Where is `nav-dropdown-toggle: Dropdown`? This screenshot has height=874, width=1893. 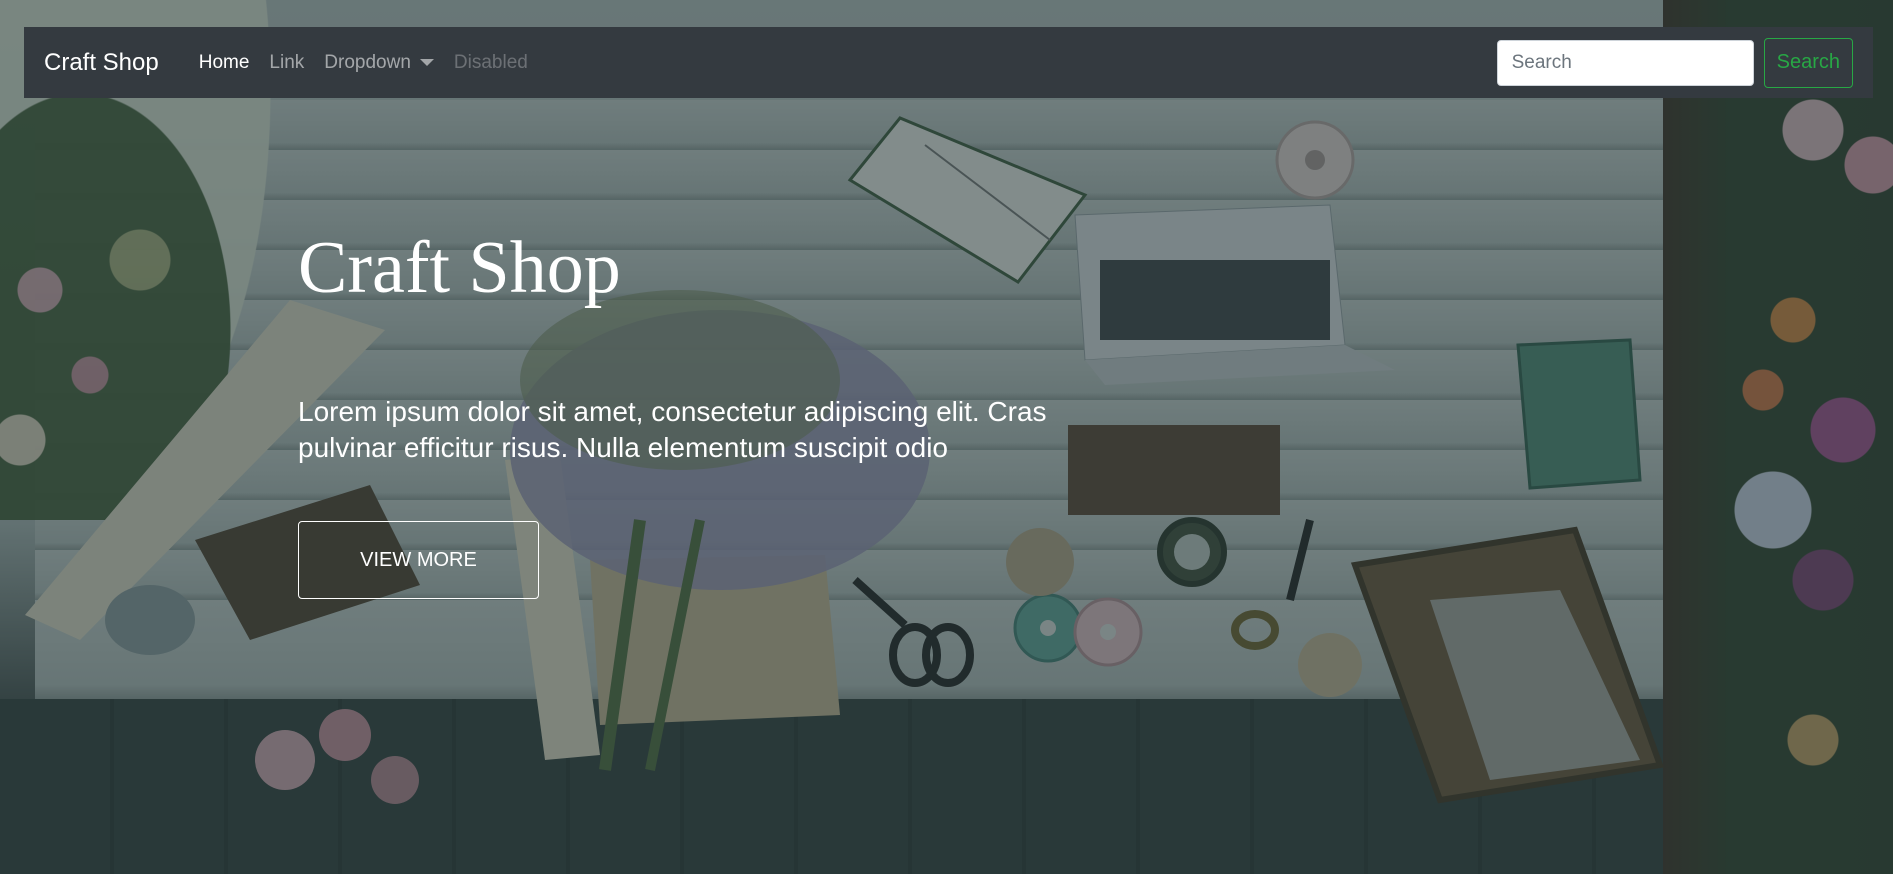
nav-dropdown-toggle: Dropdown is located at coordinates (379, 63).